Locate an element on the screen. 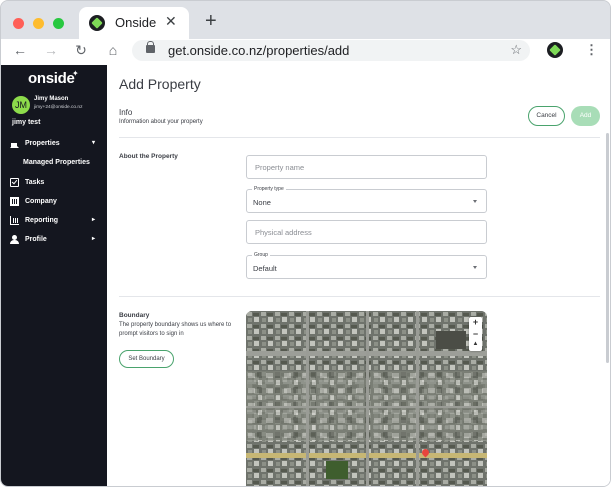  onside-logo: onside is located at coordinates (51, 78).